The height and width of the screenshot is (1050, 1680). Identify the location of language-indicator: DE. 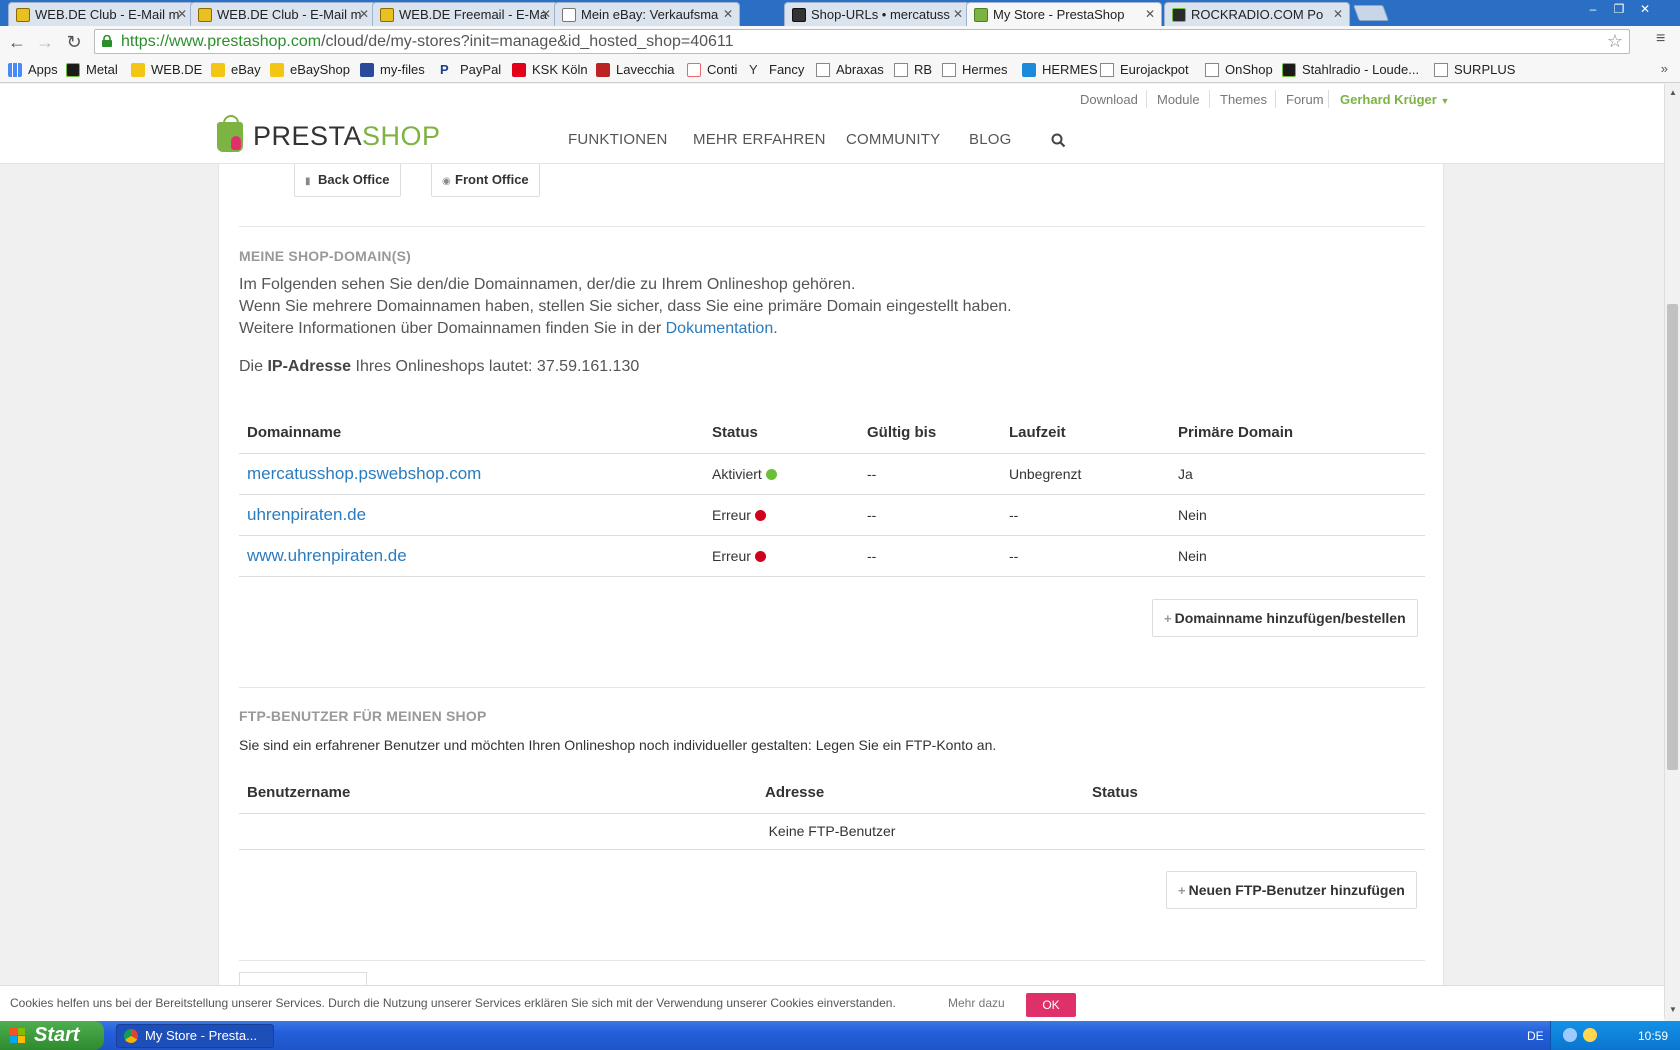
(1535, 1036).